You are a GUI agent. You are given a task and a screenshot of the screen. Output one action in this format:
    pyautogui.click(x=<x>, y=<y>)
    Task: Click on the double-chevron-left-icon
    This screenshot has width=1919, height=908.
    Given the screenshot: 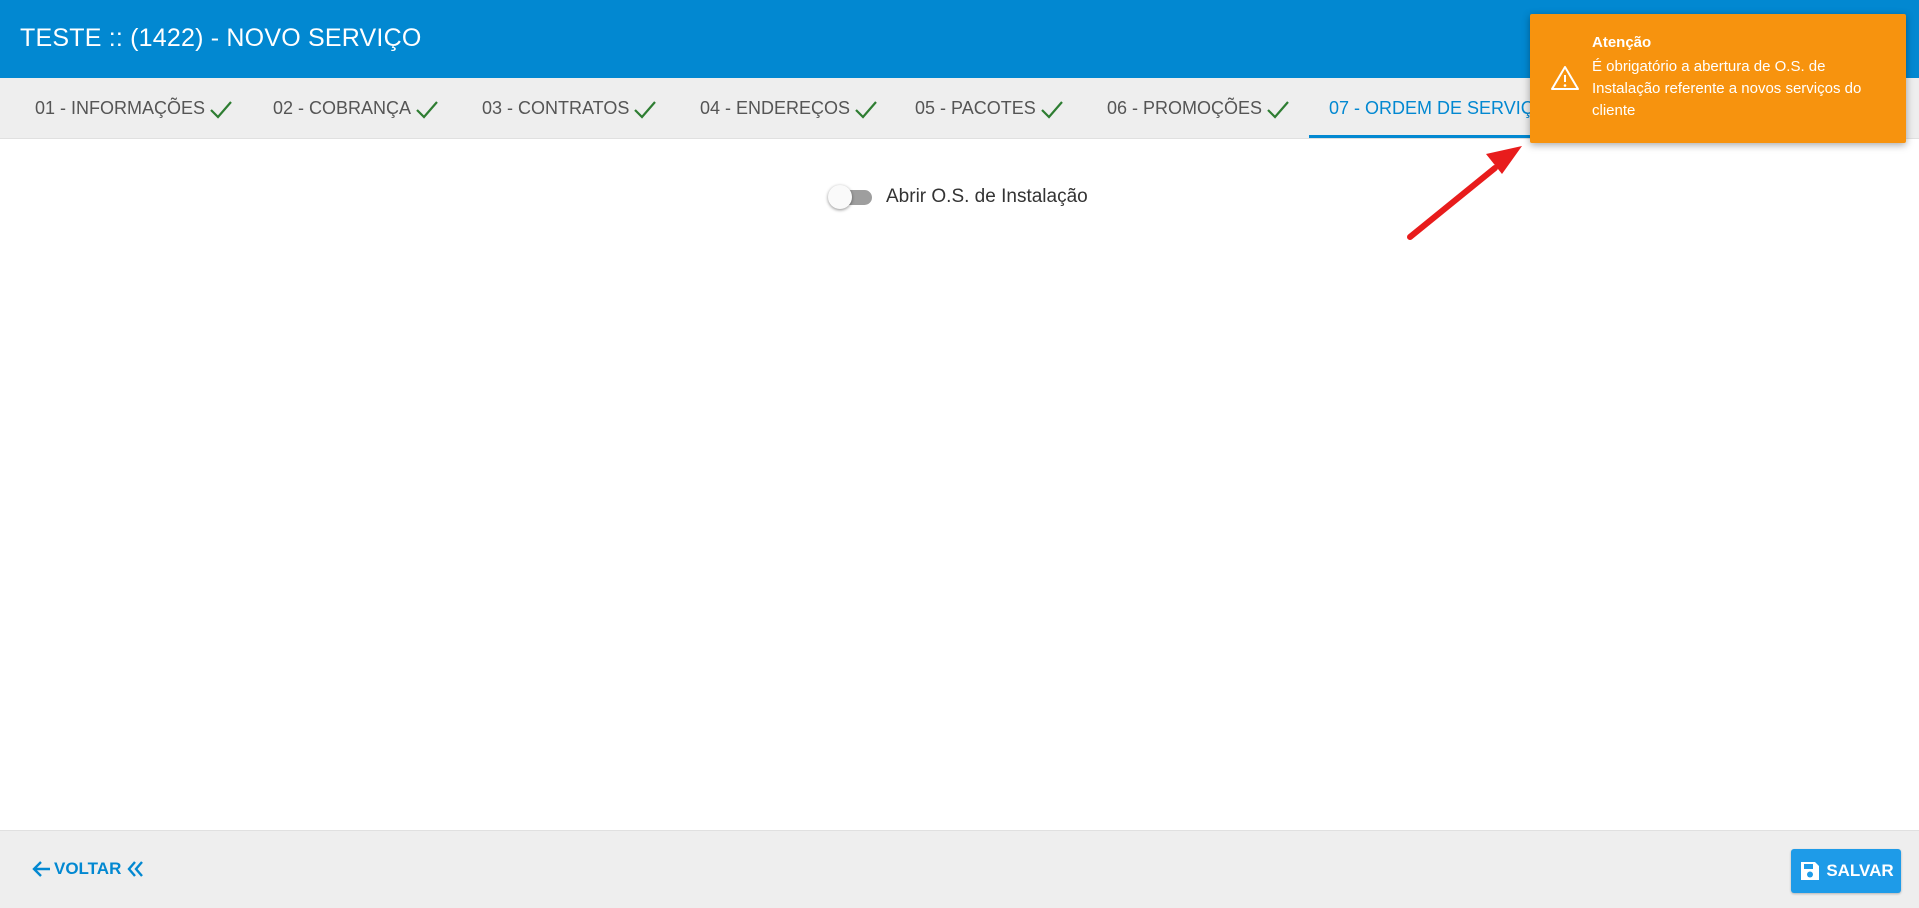 What is the action you would take?
    pyautogui.click(x=135, y=869)
    